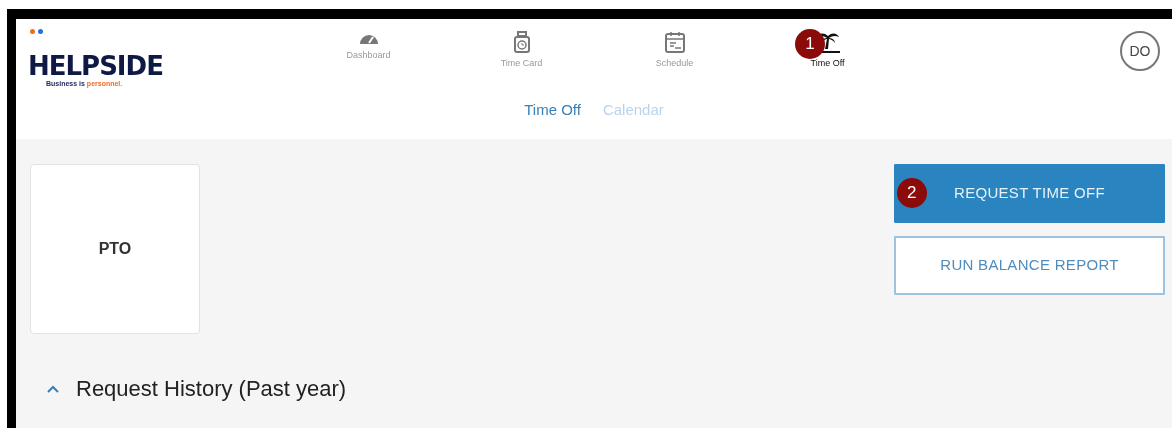 Image resolution: width=1172 pixels, height=428 pixels. Describe the element at coordinates (1140, 51) in the screenshot. I see `user-avatar: DO` at that location.